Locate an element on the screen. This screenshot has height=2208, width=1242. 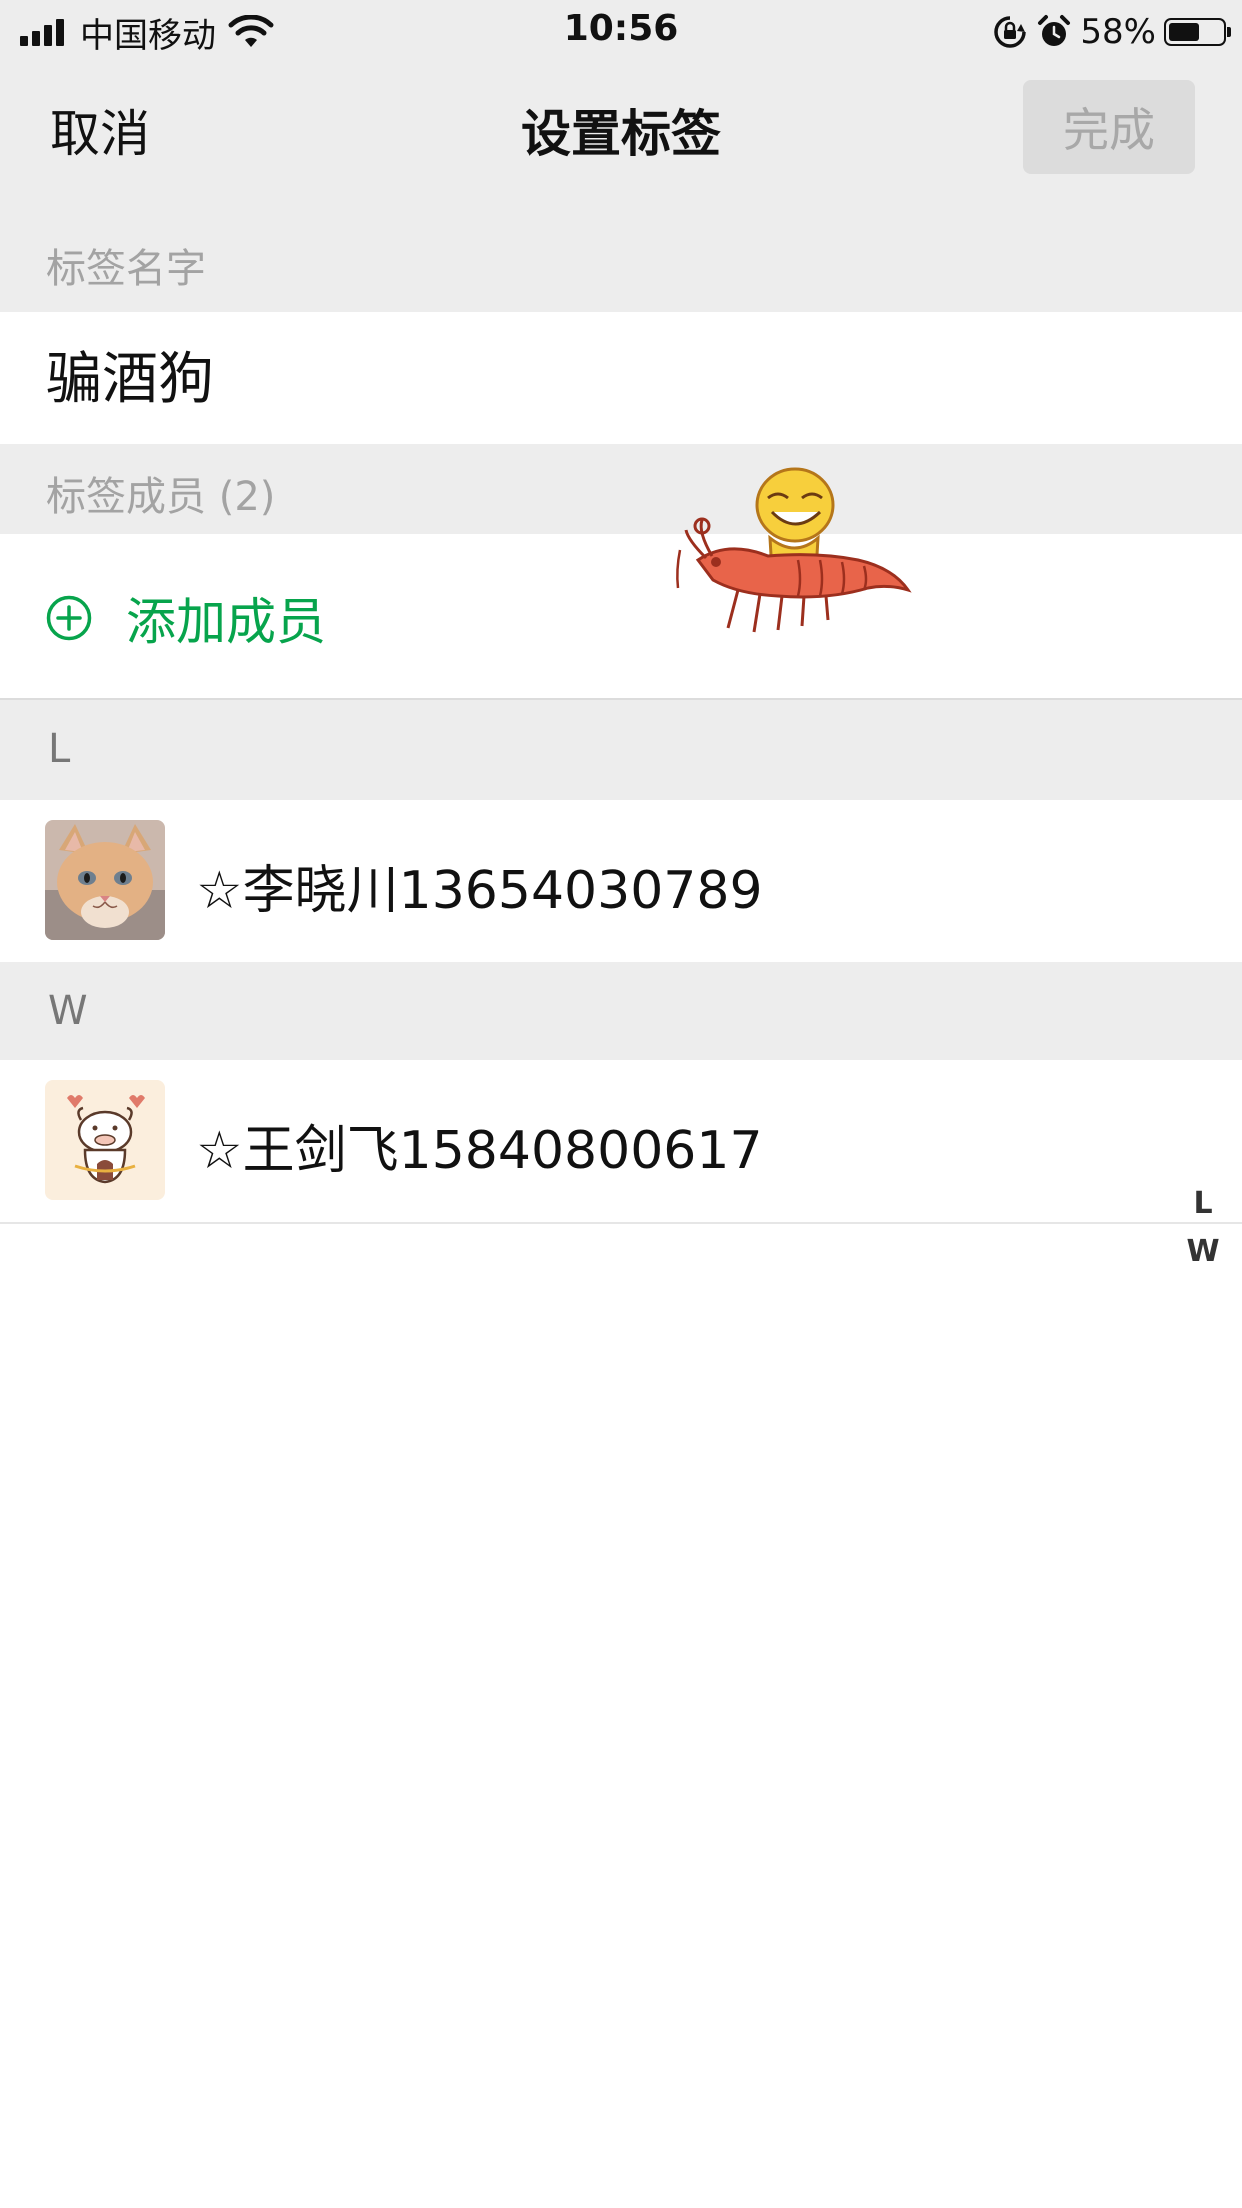
battery-fill is located at coordinates (1184, 32).